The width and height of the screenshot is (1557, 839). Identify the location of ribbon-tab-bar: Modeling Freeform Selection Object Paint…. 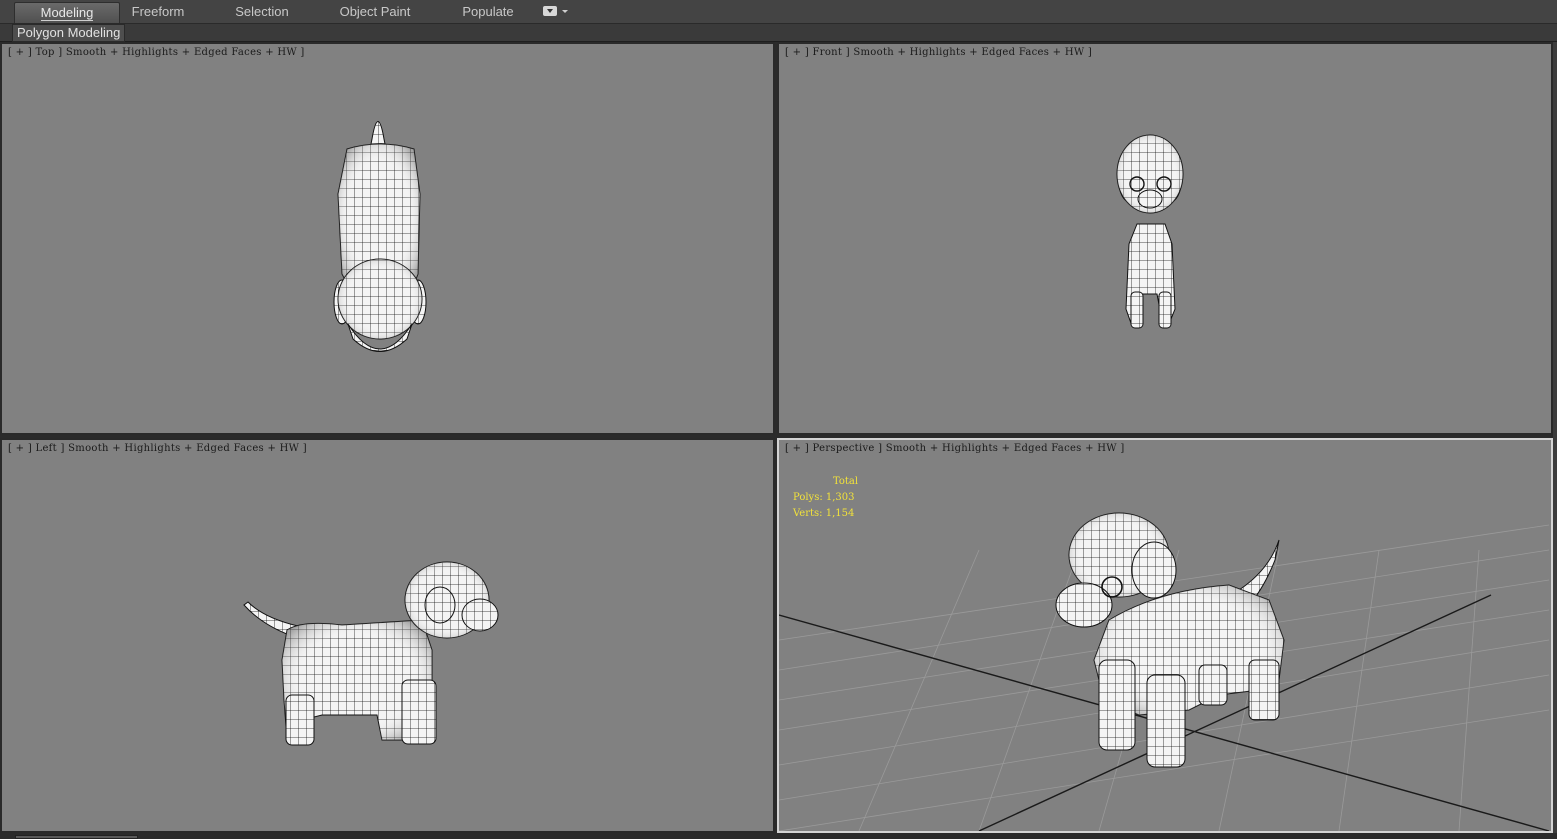
(778, 12).